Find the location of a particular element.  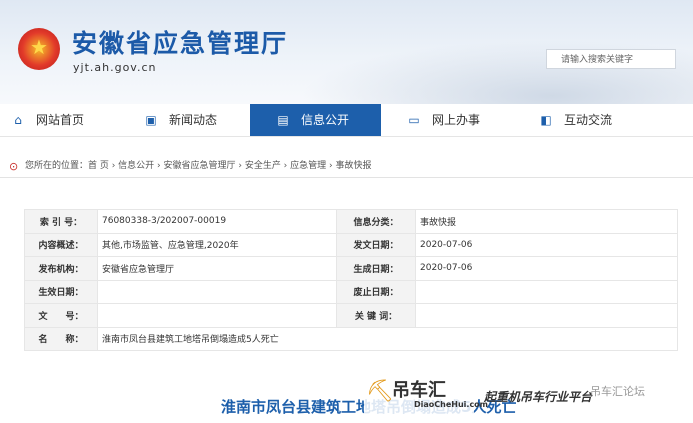

crane-logo-icon: ⛏ is located at coordinates (380, 391).